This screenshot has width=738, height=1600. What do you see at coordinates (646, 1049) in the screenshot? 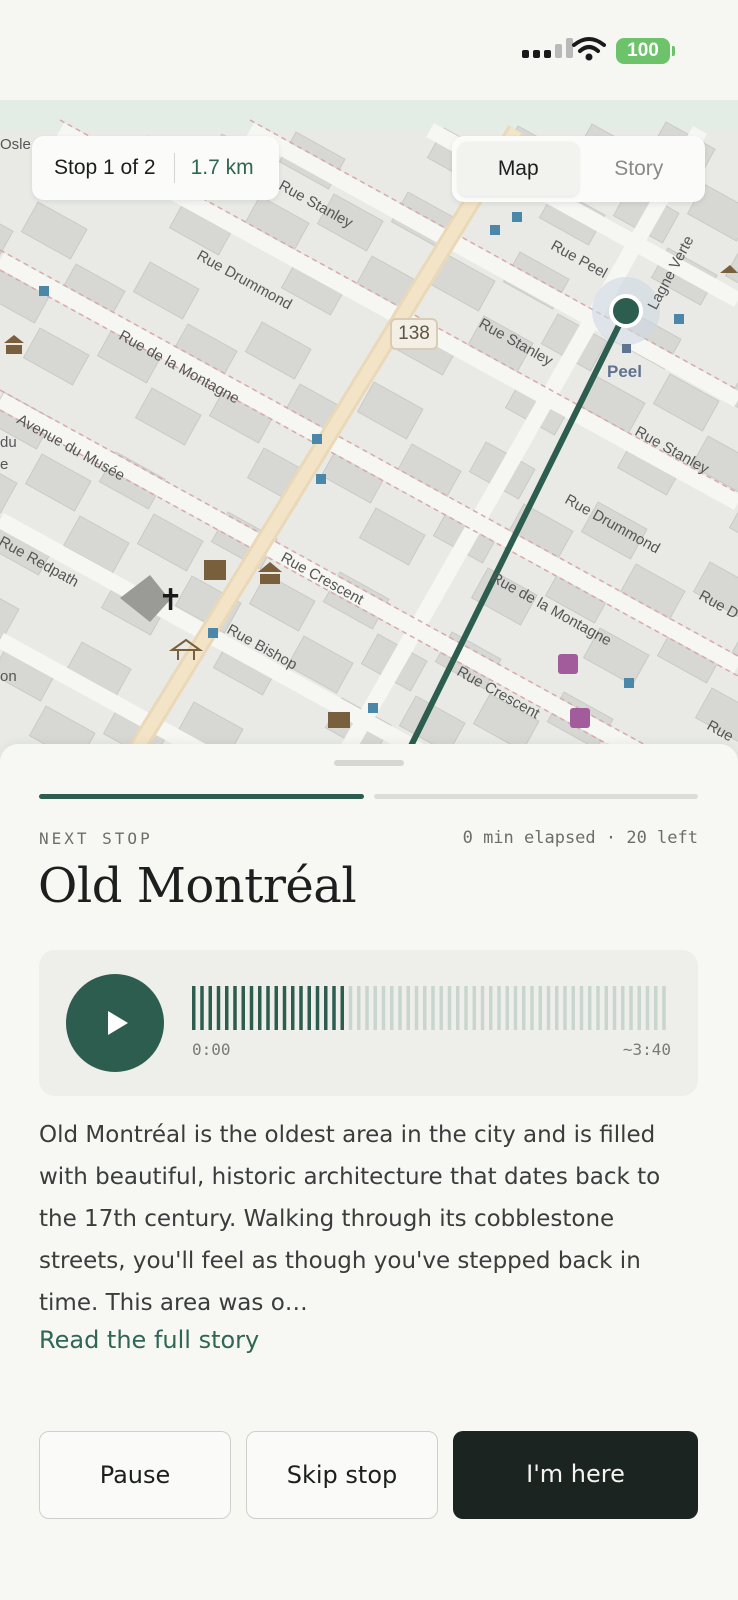
I see `duration: ~3:40` at bounding box center [646, 1049].